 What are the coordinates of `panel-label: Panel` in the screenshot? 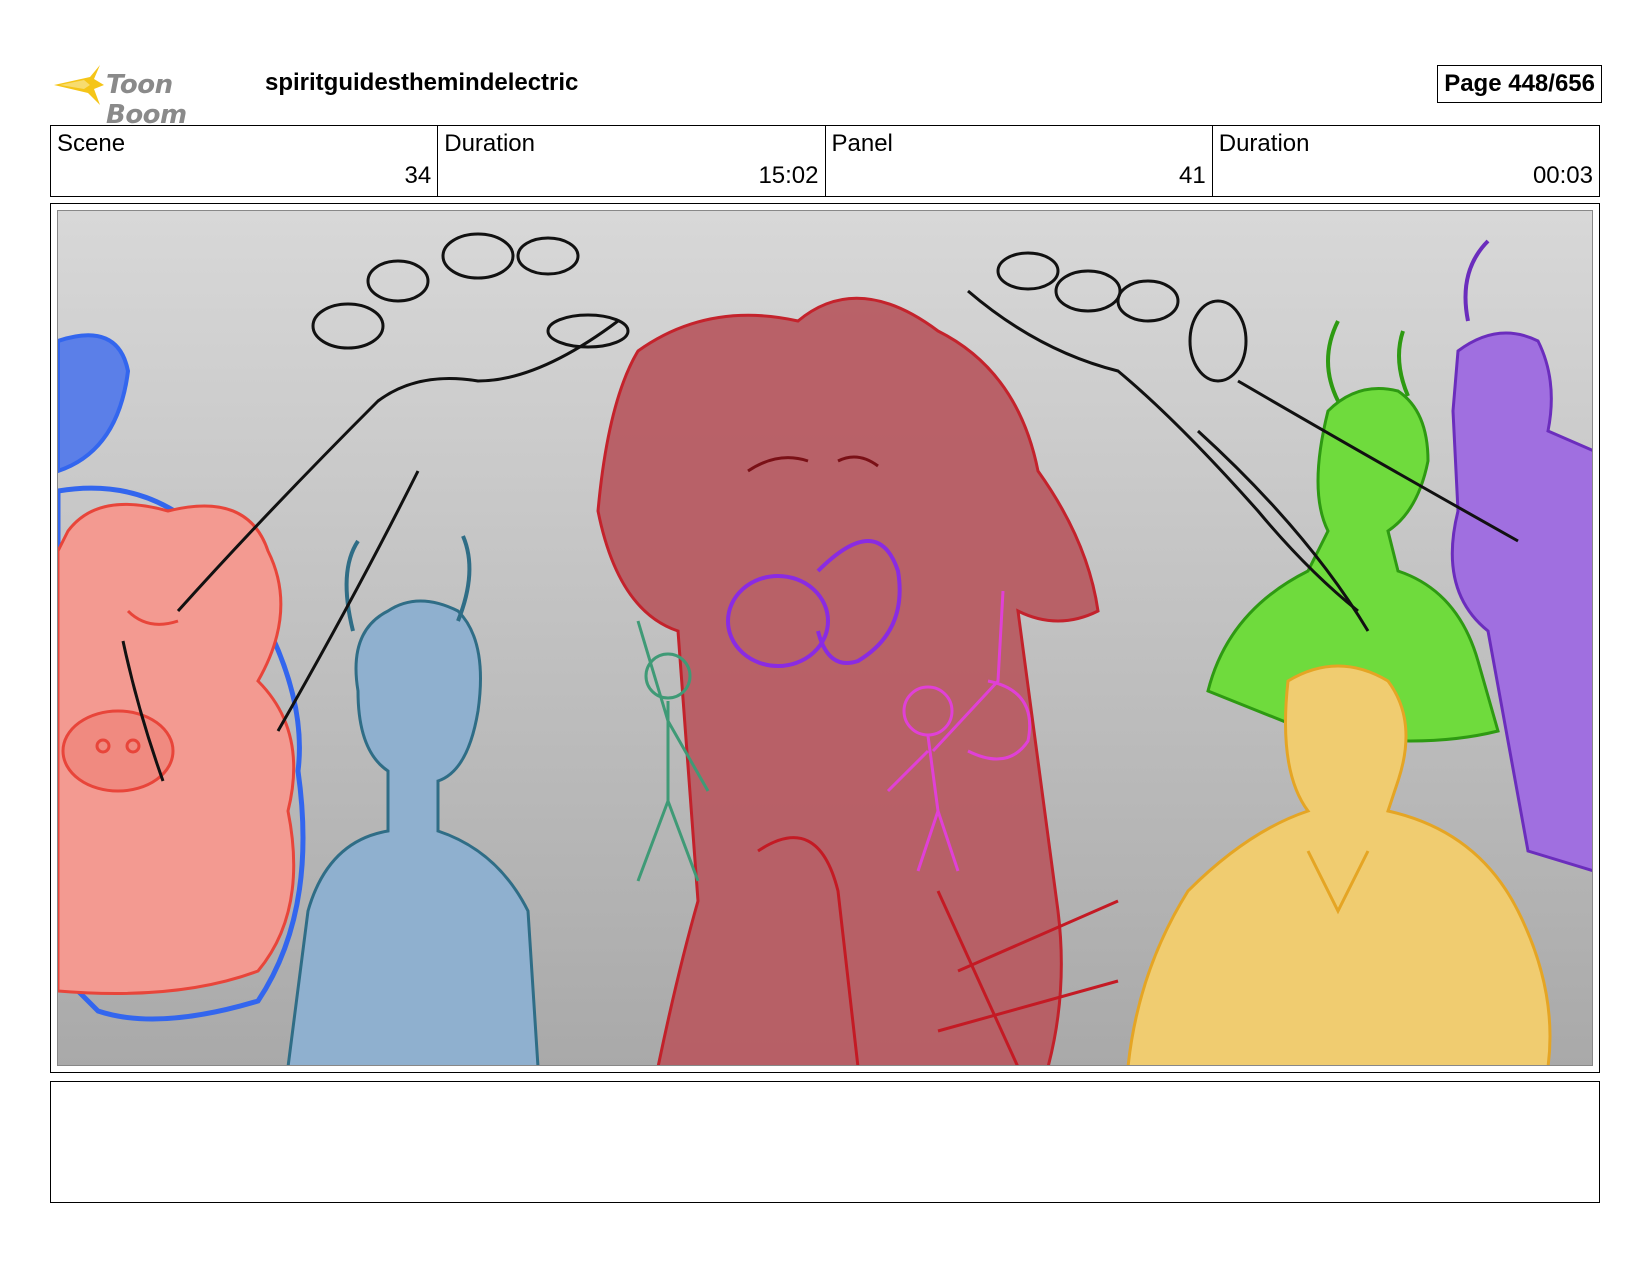 It's located at (862, 143).